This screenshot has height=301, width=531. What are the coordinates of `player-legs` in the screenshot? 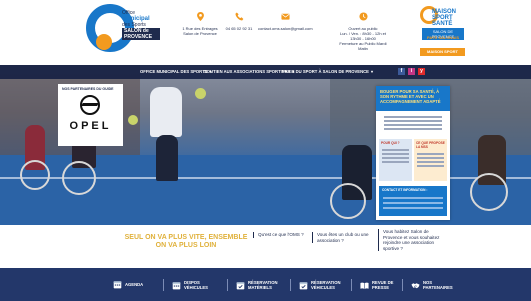 It's located at (167, 158).